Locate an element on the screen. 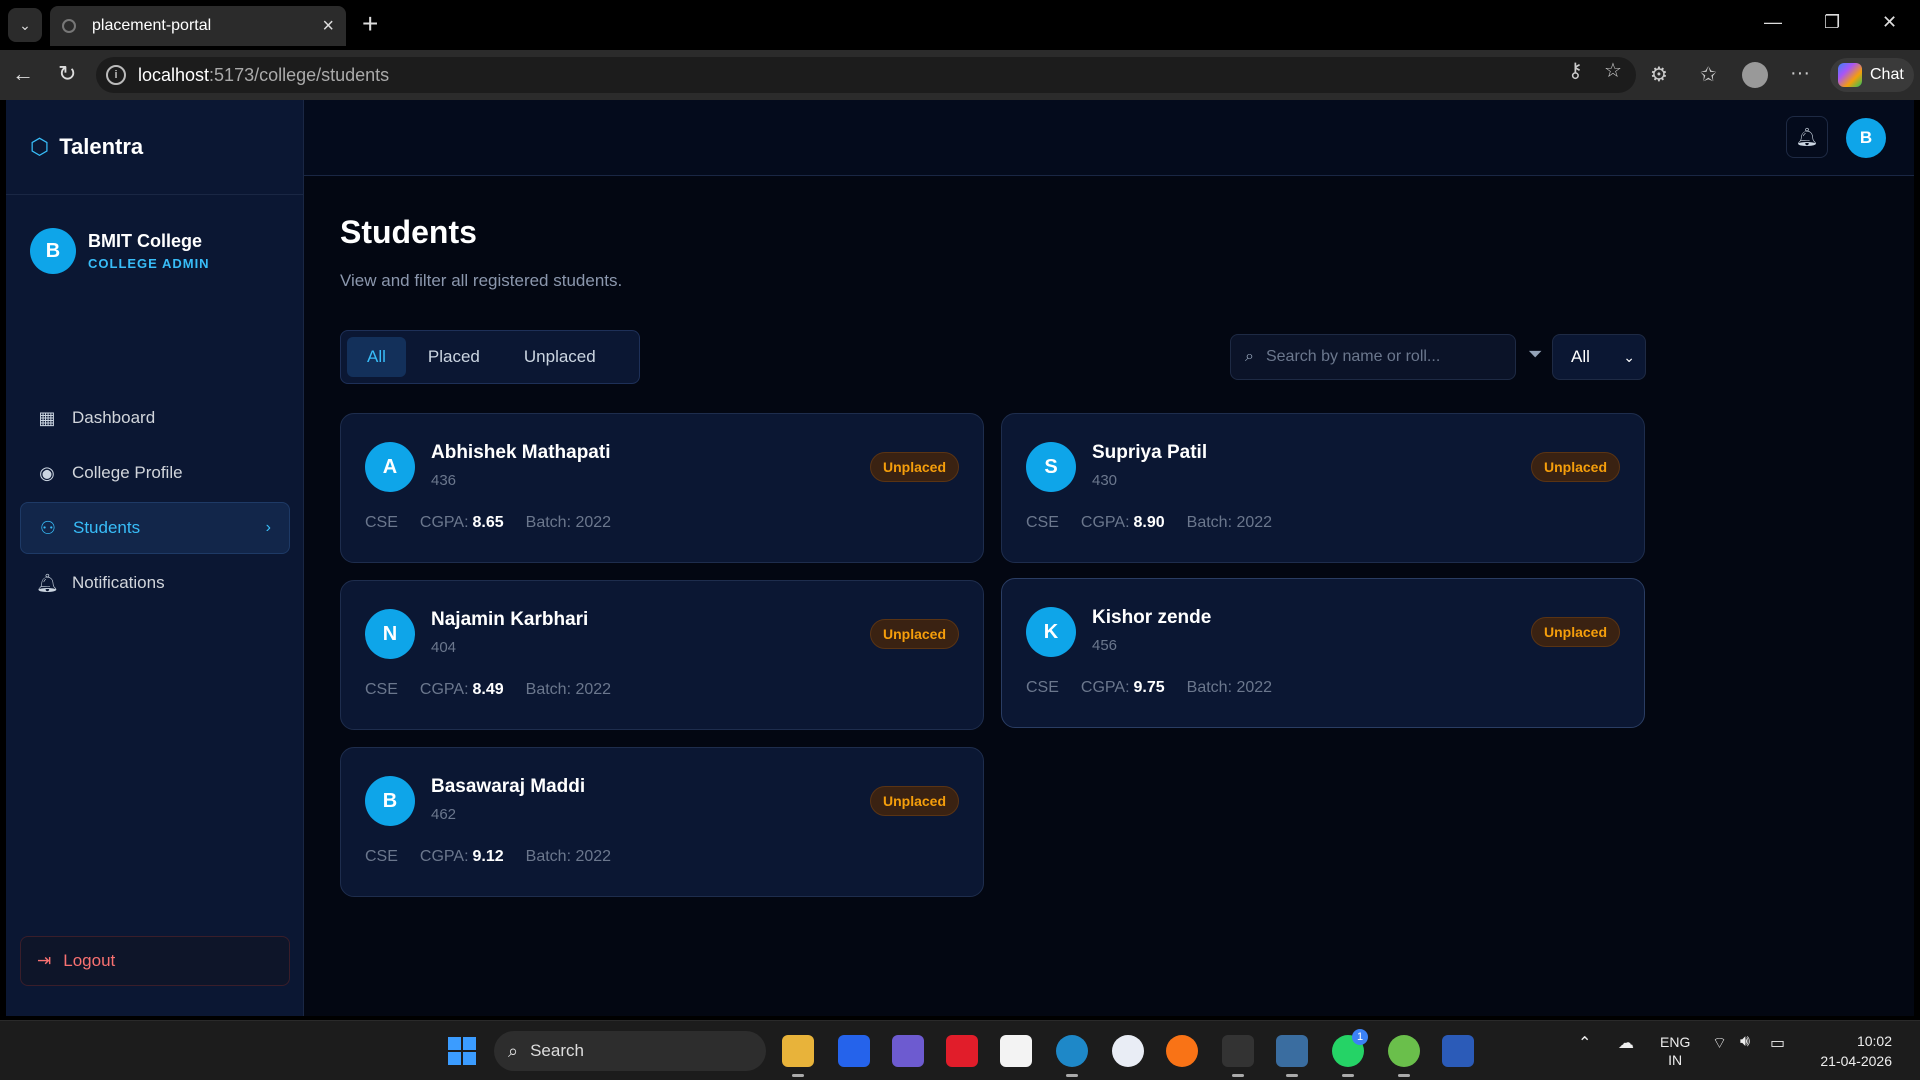 The height and width of the screenshot is (1080, 1920). whatsapp-icon: 1 is located at coordinates (1350, 1053).